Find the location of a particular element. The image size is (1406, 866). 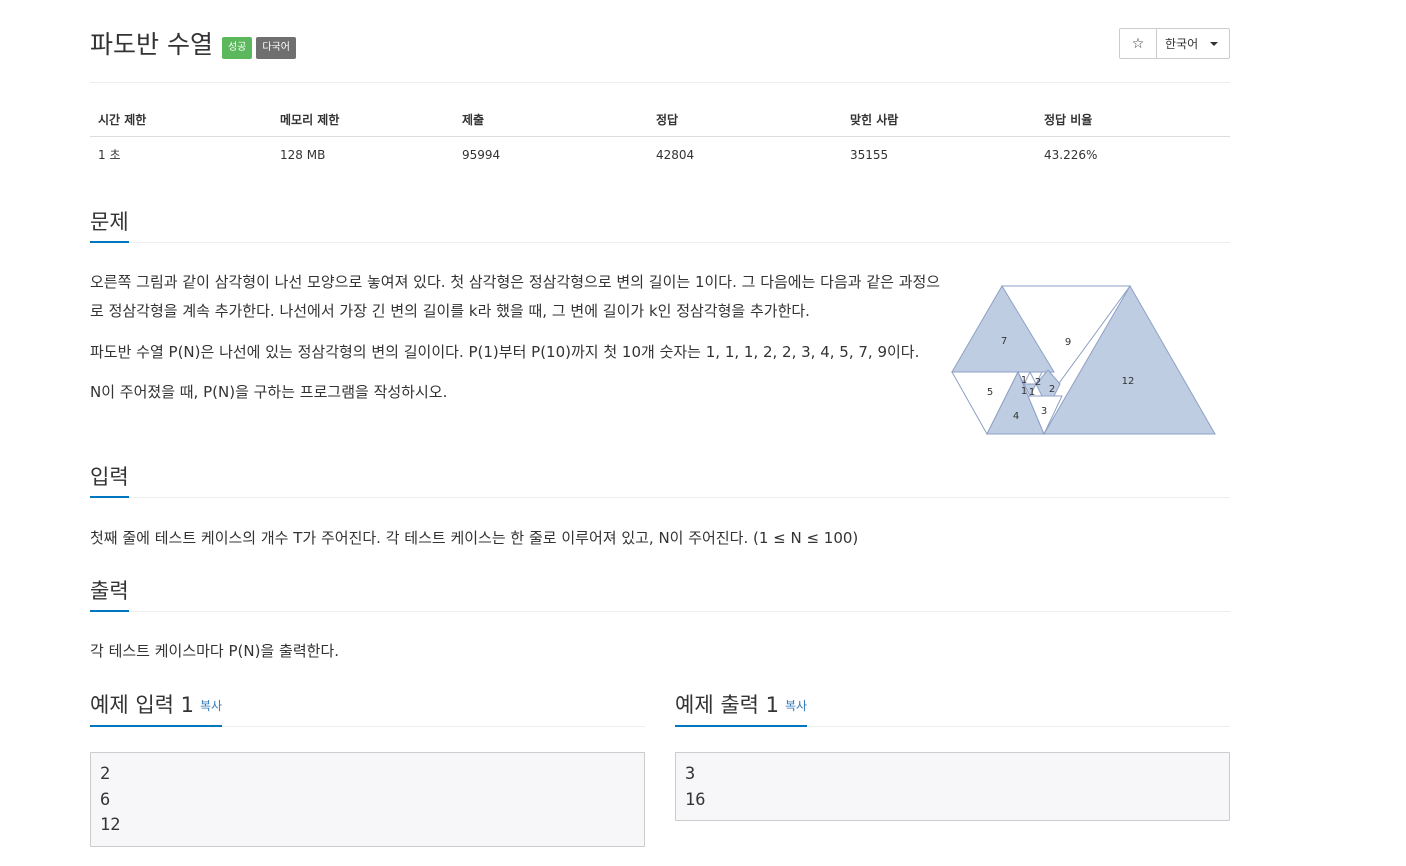

status-badge-success: 성공 is located at coordinates (237, 48).